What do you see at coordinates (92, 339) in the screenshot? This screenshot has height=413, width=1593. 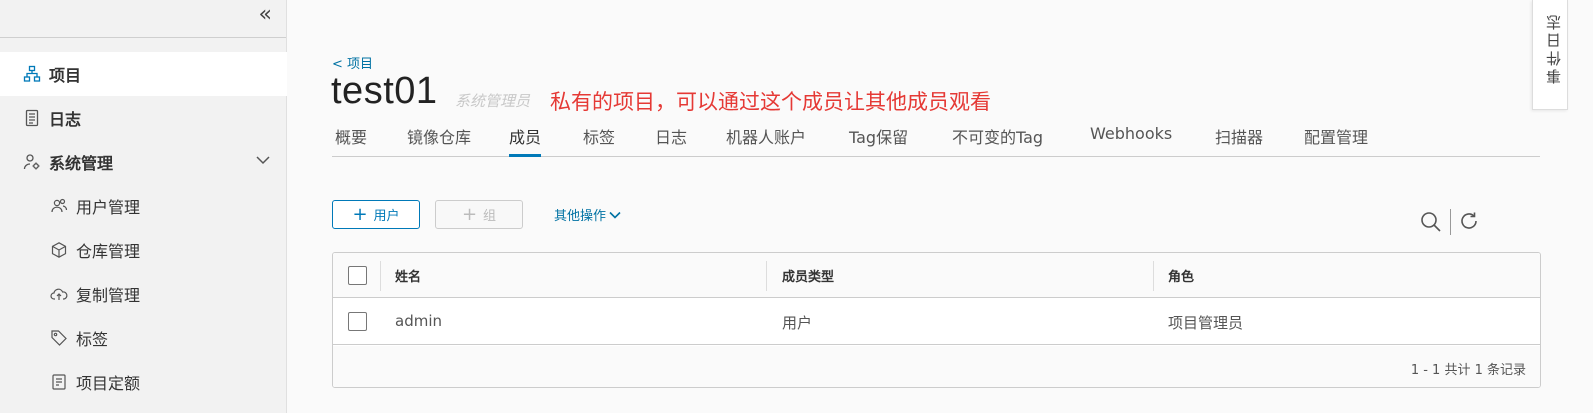 I see `sidebar-item-label: 标签` at bounding box center [92, 339].